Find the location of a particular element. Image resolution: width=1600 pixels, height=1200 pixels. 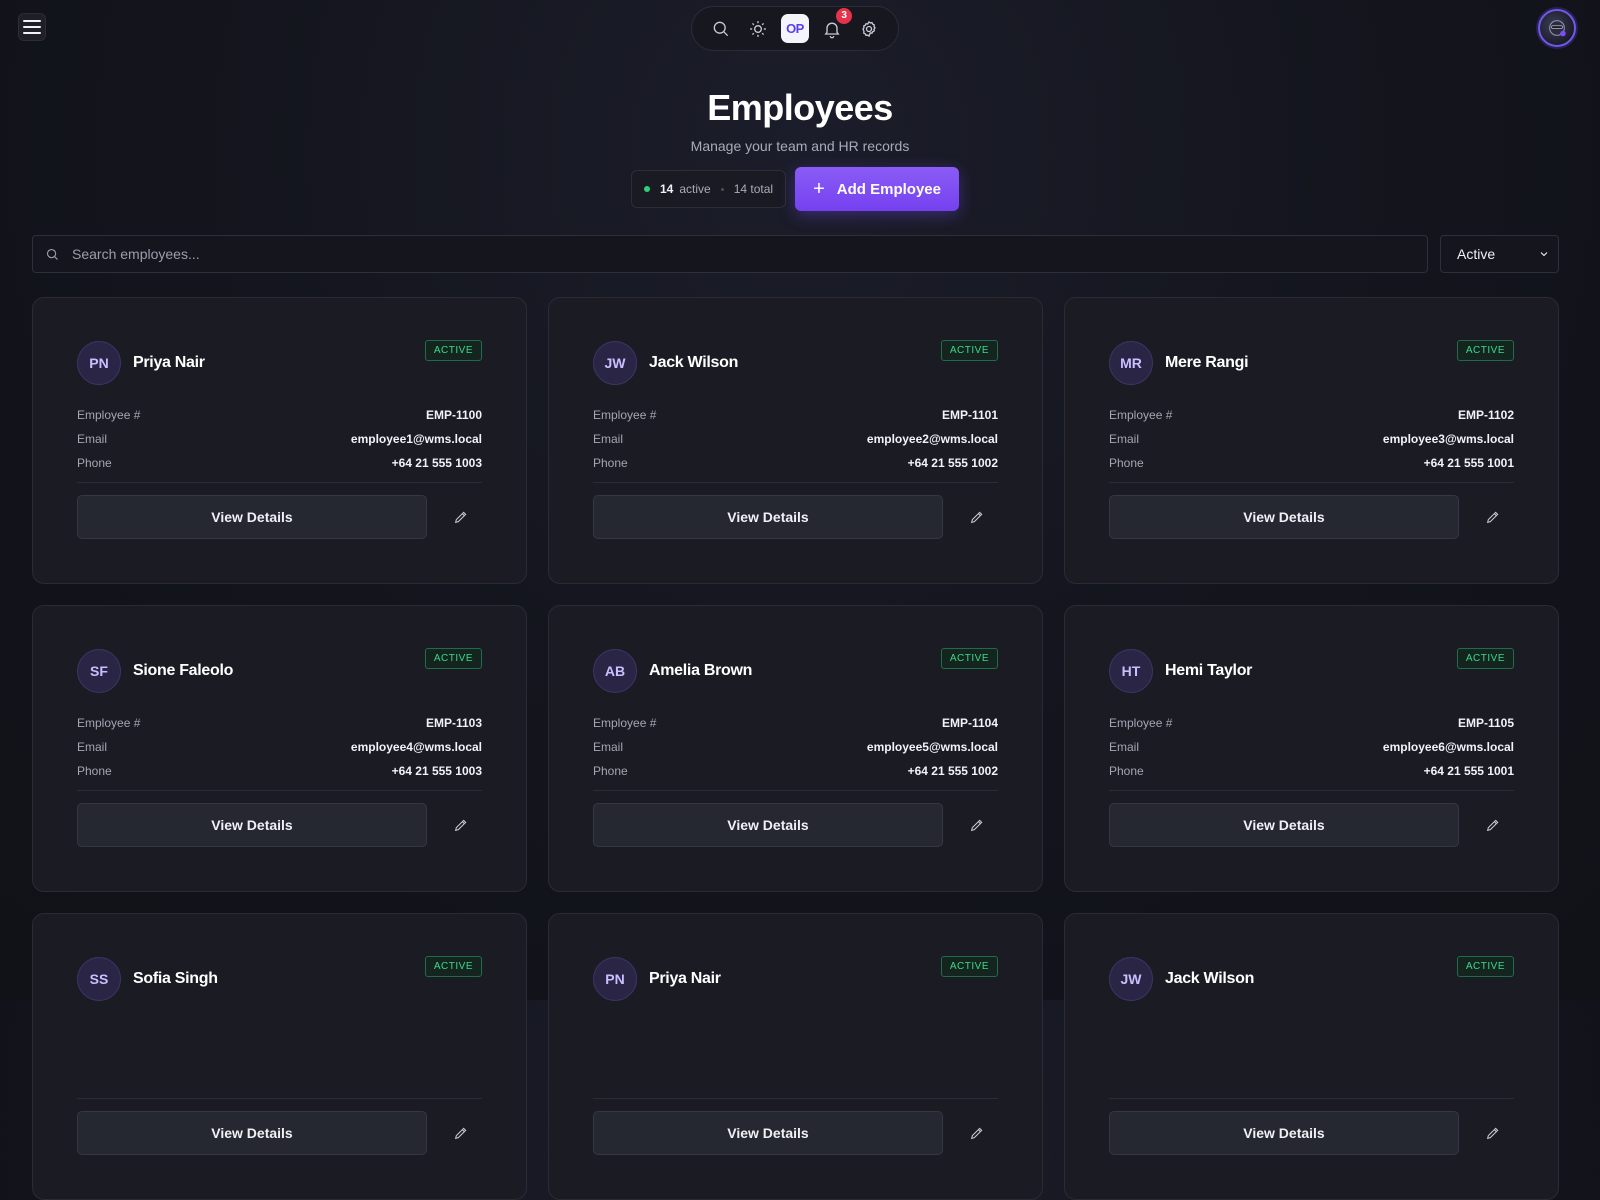

bell-icon: 3 is located at coordinates (835, 25).